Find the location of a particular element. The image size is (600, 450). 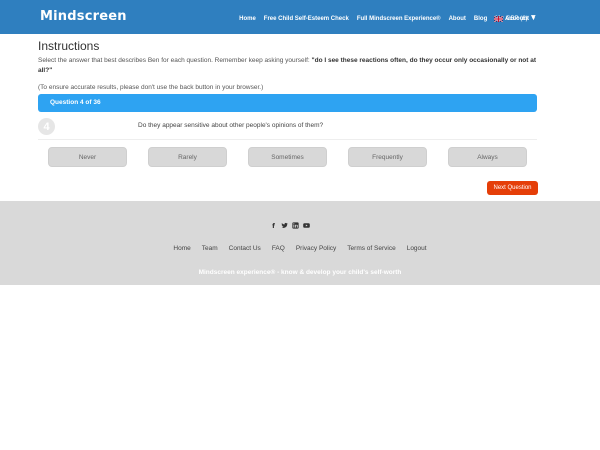

facebook-icon: f is located at coordinates (273, 226).